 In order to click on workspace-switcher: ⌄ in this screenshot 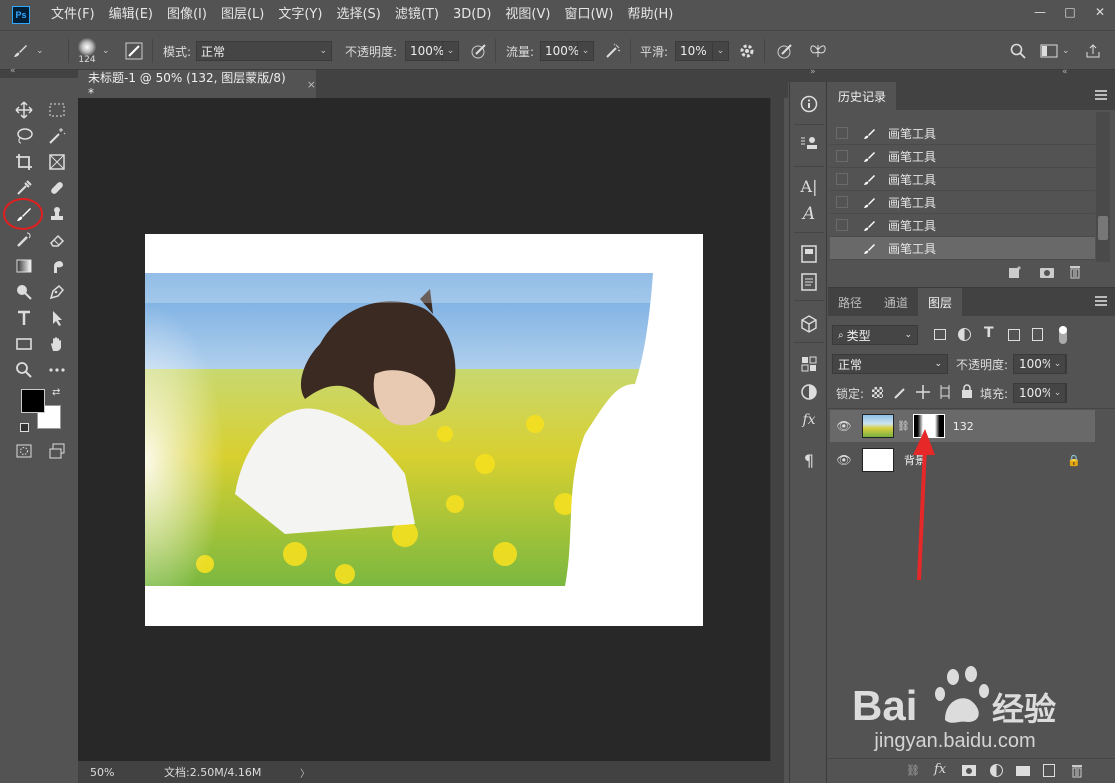, I will do `click(1055, 51)`.